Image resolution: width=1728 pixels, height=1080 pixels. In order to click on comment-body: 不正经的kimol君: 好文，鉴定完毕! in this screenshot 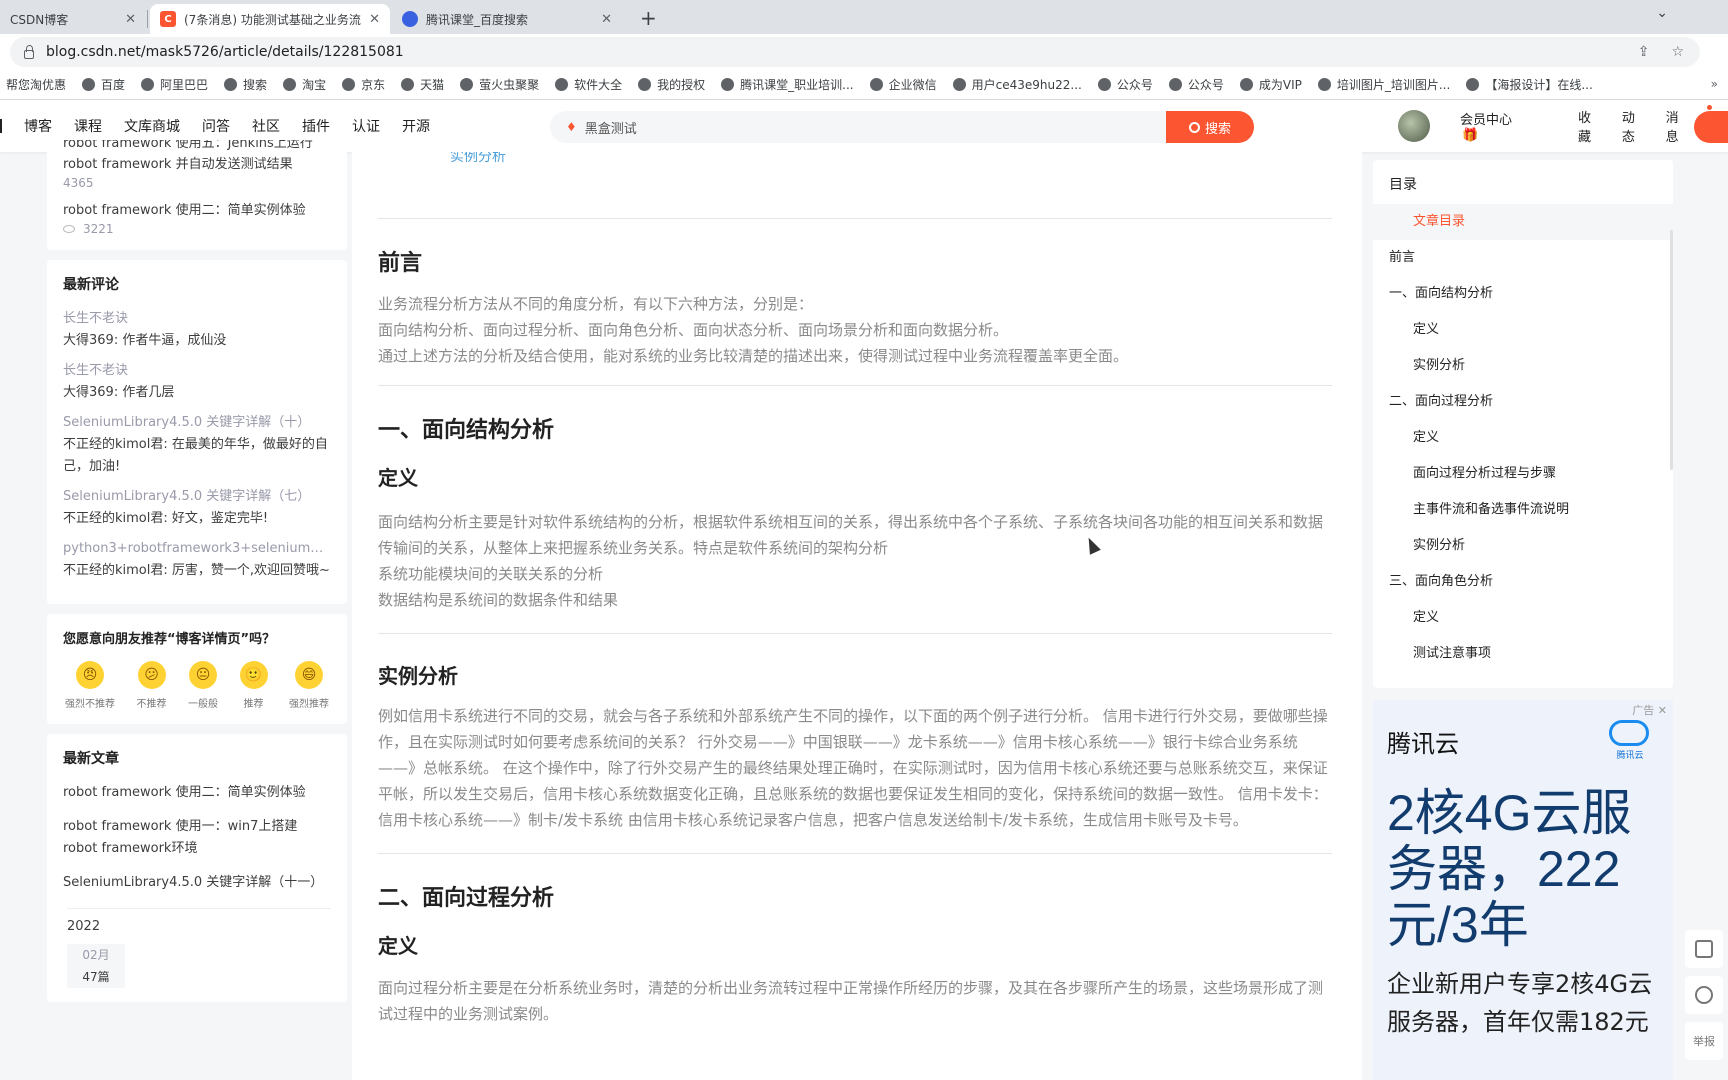, I will do `click(197, 519)`.